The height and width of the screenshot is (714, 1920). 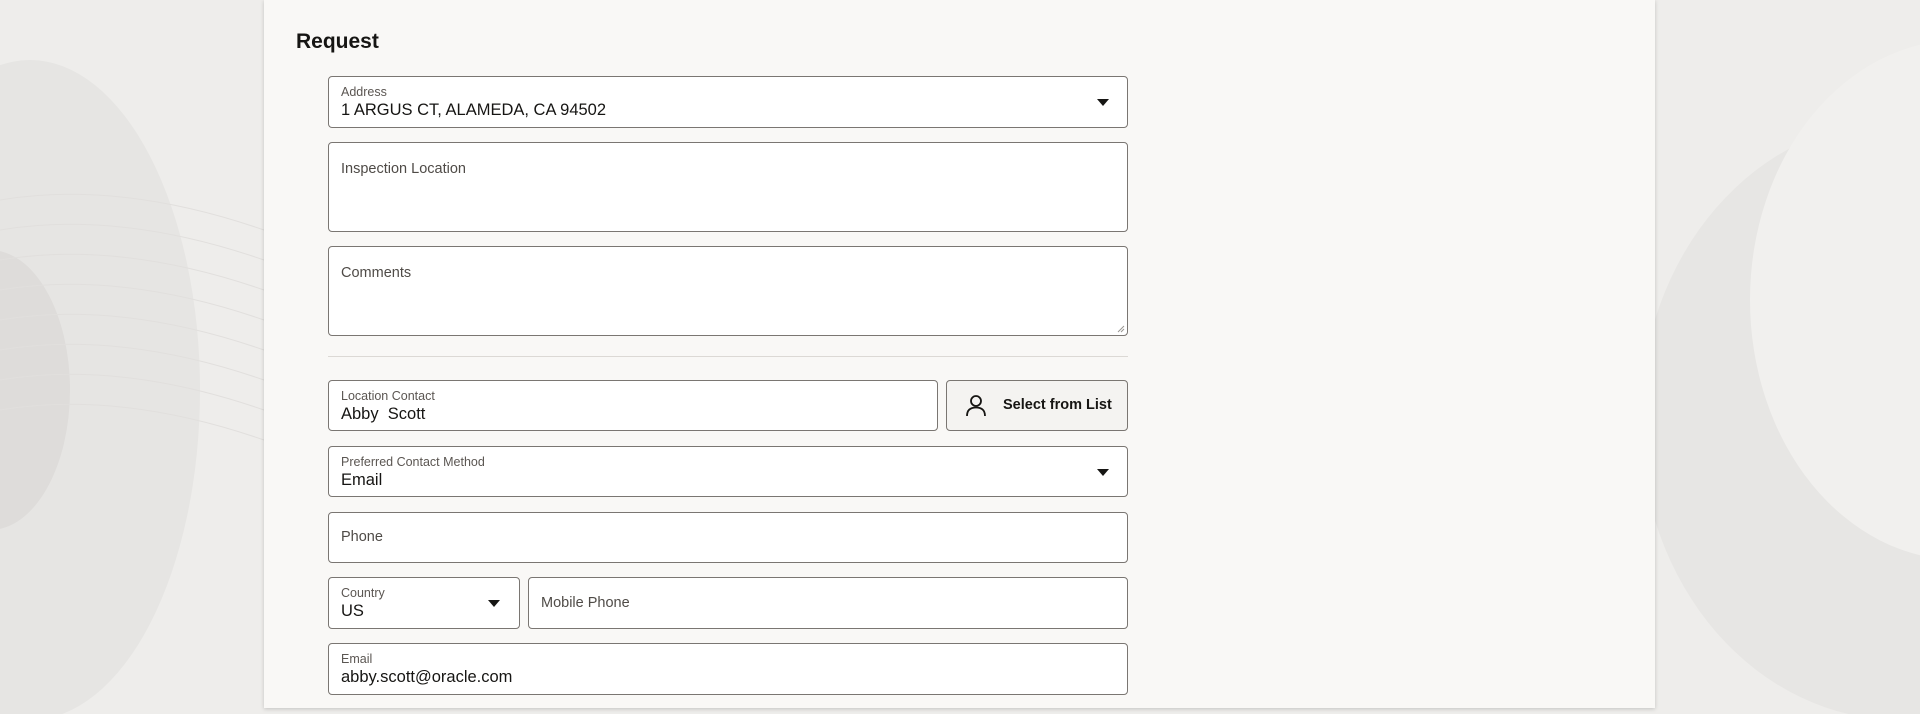 I want to click on select-from-list-label: Select from List, so click(x=1057, y=405).